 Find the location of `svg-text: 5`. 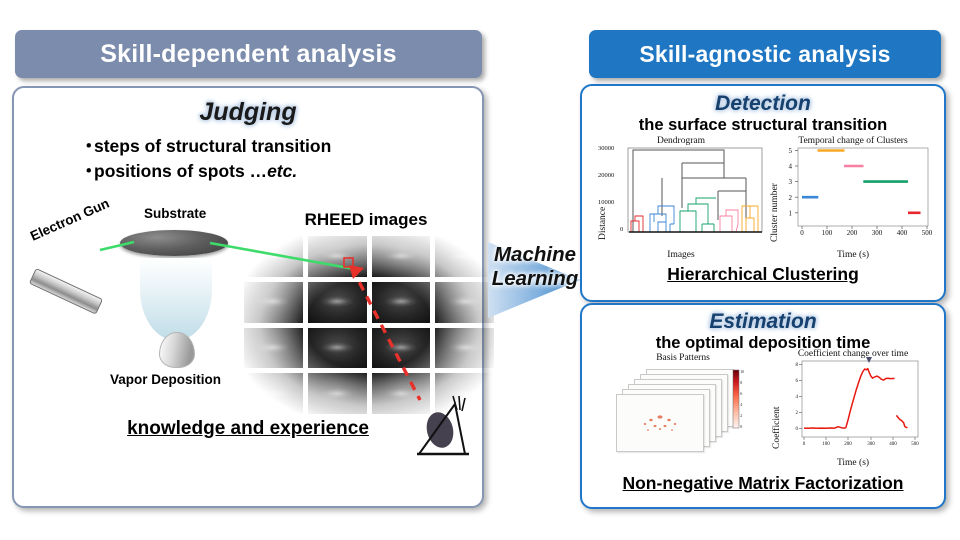

svg-text: 5 is located at coordinates (791, 151).